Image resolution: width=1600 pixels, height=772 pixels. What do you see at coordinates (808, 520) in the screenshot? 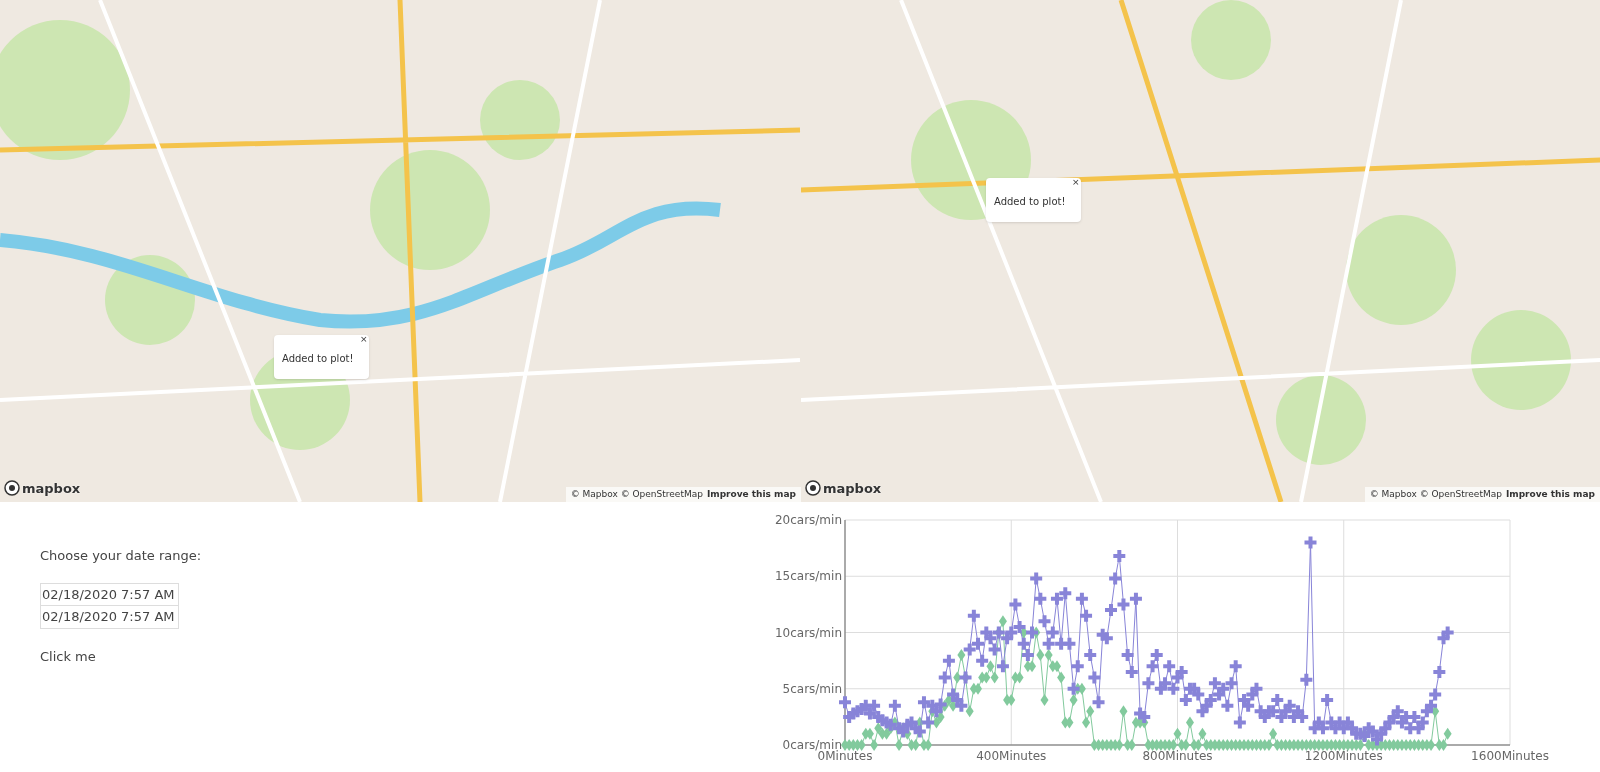
I see `y-tick-label: 20cars/min` at bounding box center [808, 520].